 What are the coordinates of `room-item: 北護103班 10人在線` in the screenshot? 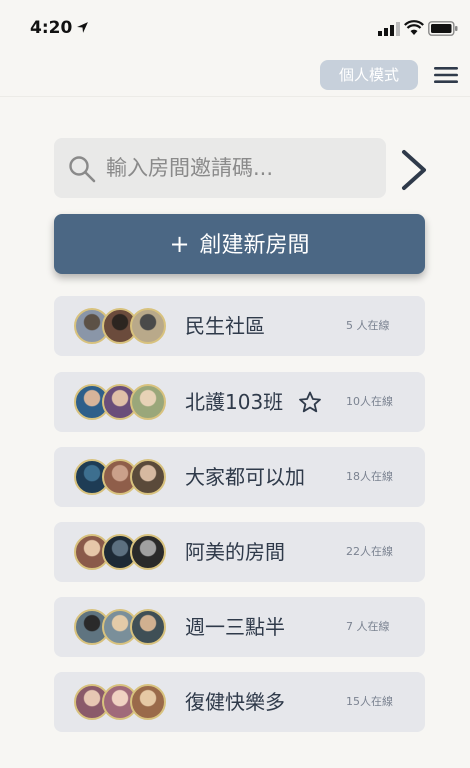 It's located at (239, 402).